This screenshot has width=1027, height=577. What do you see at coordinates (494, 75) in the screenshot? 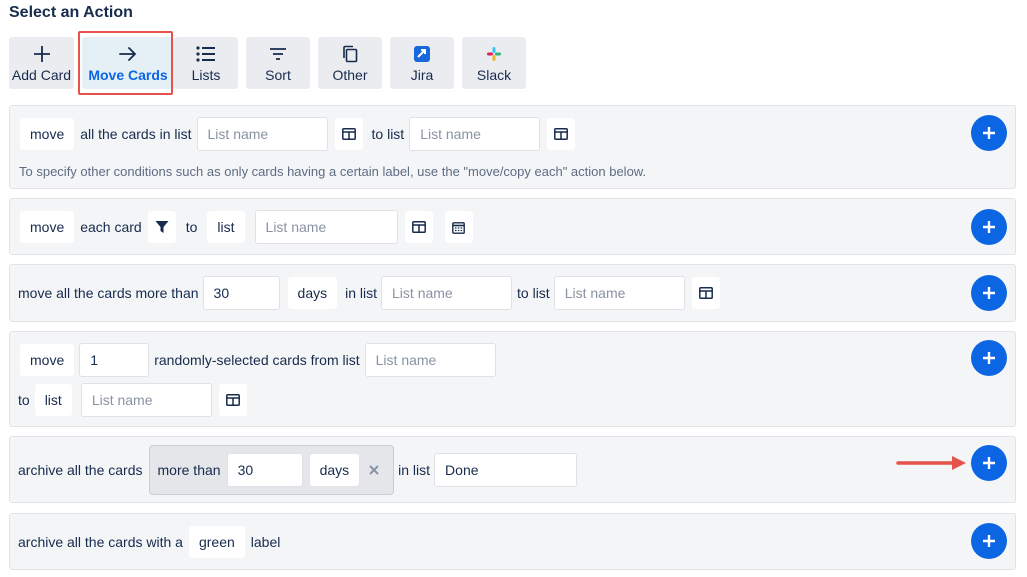
I see `tab-label: Slack` at bounding box center [494, 75].